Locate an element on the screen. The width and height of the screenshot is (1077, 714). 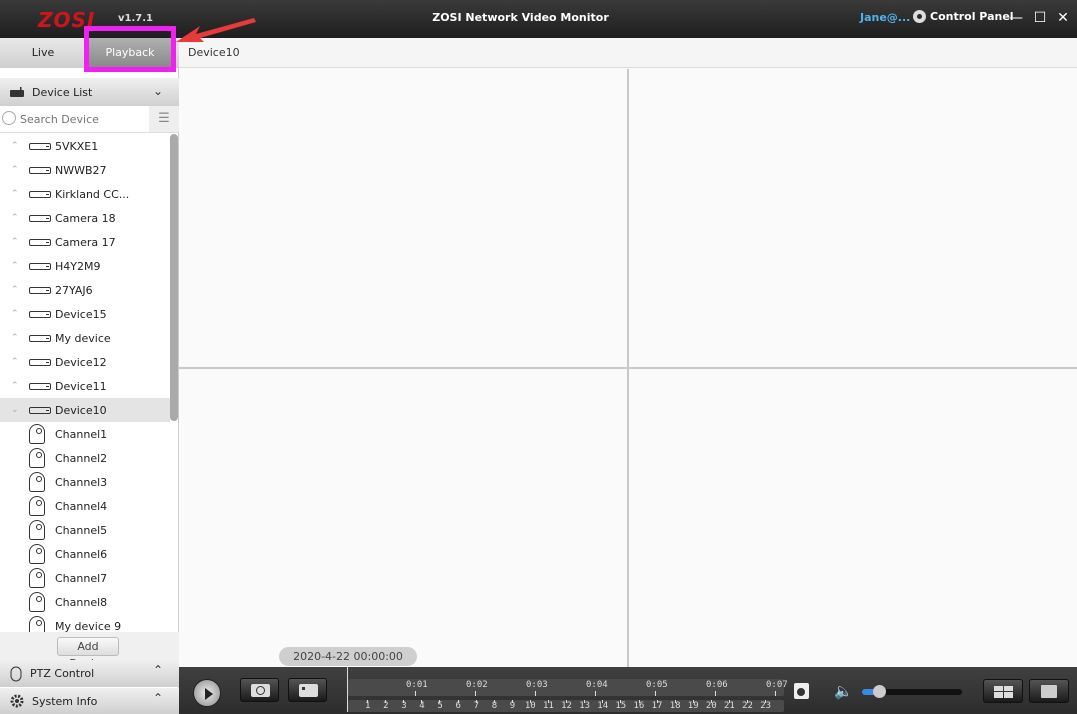
device-name: Camera 17 is located at coordinates (85, 242).